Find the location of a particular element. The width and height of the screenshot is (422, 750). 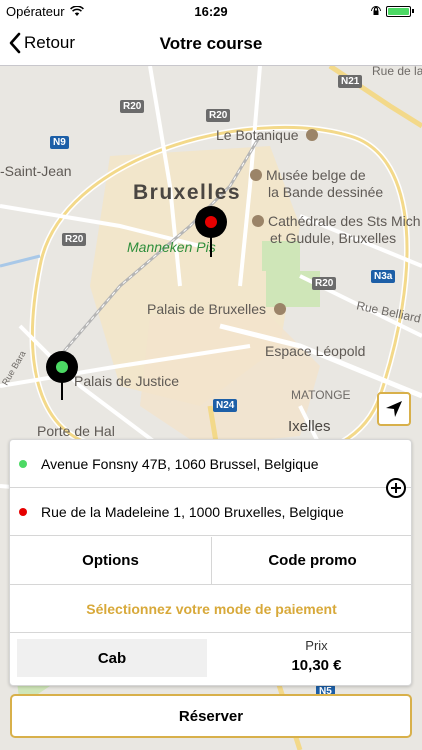

destination-dot-icon is located at coordinates (23, 511).